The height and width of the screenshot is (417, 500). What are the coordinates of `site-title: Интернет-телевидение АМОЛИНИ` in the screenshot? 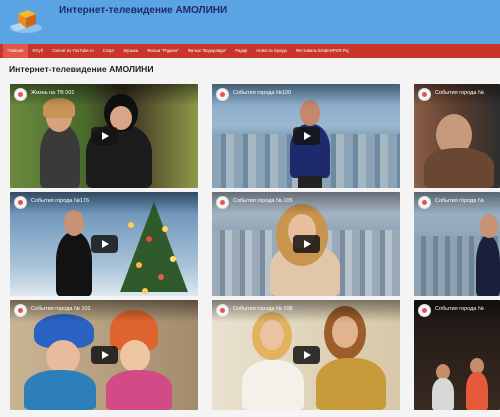 It's located at (143, 10).